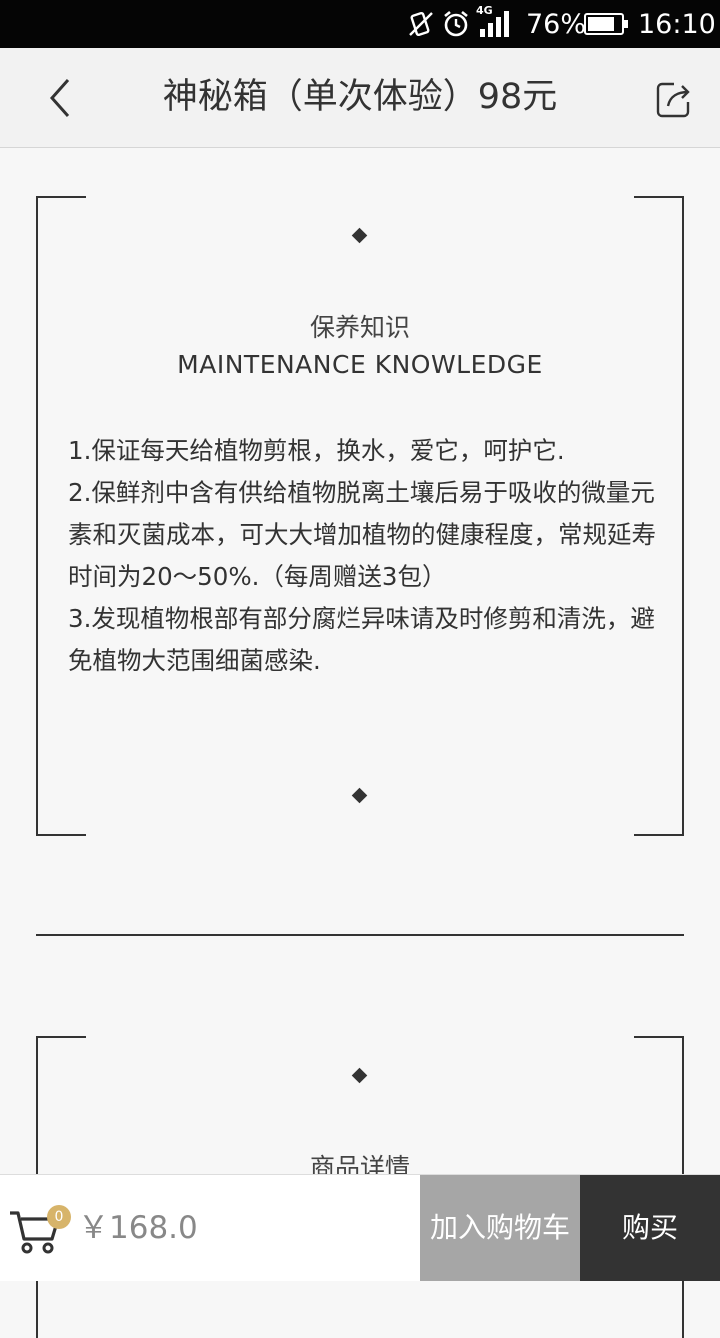 The image size is (720, 1338). Describe the element at coordinates (556, 24) in the screenshot. I see `battery-percent: 76%` at that location.